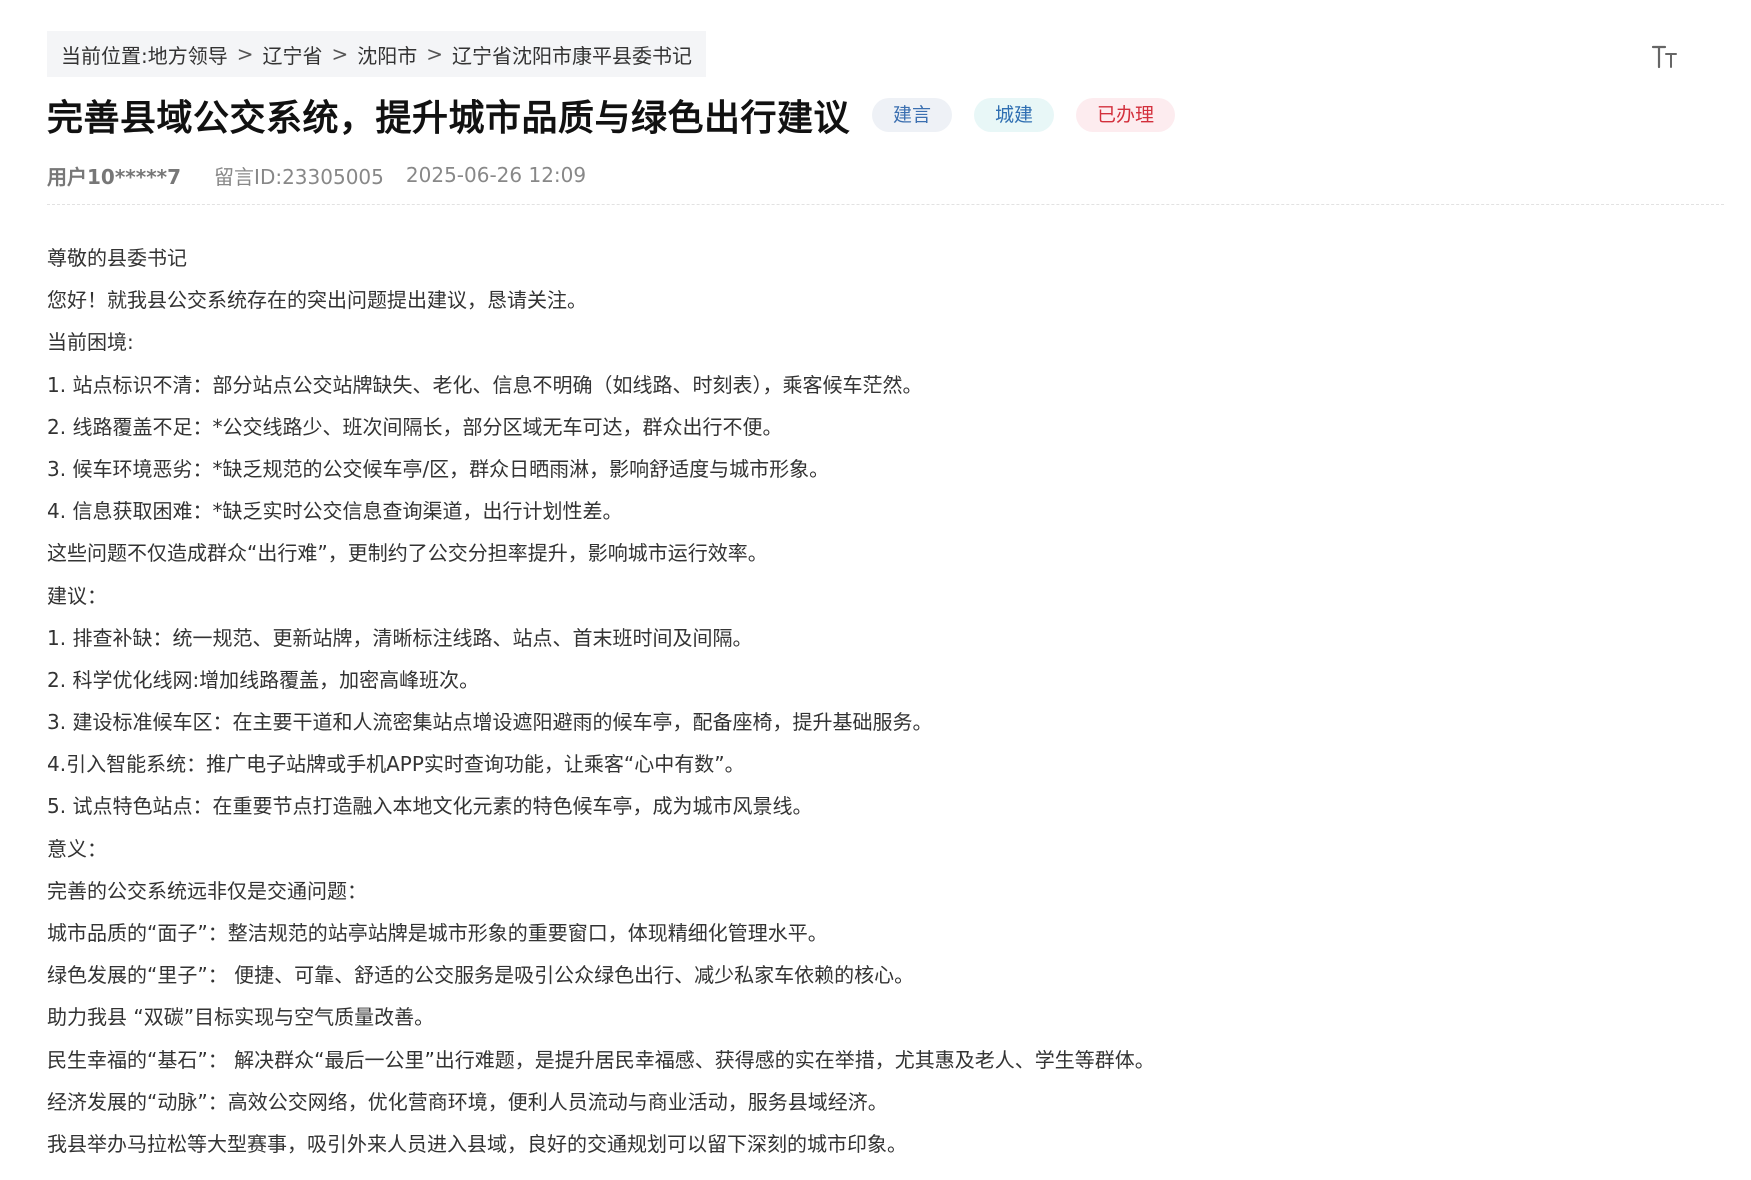  Describe the element at coordinates (77, 595) in the screenshot. I see `body-paragraph: 建议：` at that location.